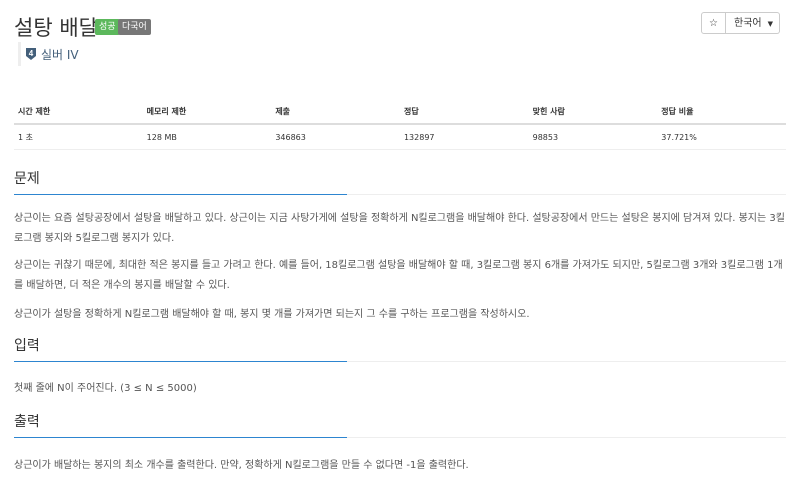  I want to click on value-time-limit: 1 초, so click(78, 137).